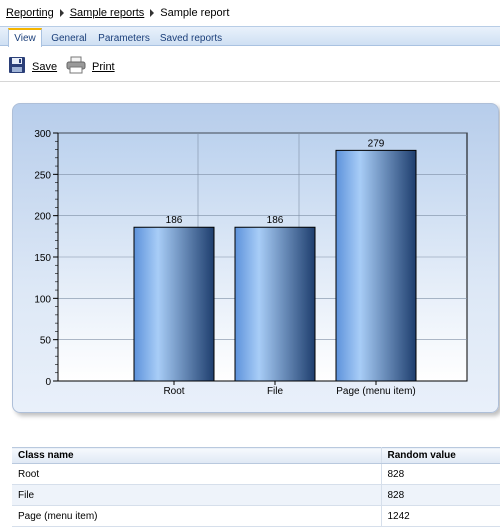 Image resolution: width=500 pixels, height=531 pixels. I want to click on save-label: Save, so click(45, 66).